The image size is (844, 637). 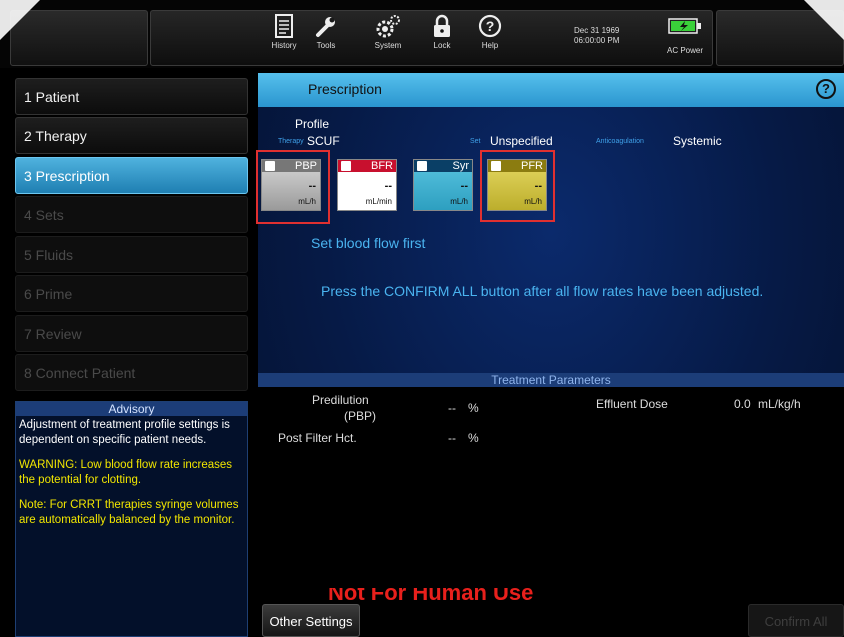 I want to click on anticoagulation-label: Anticoagulation, so click(x=620, y=141).